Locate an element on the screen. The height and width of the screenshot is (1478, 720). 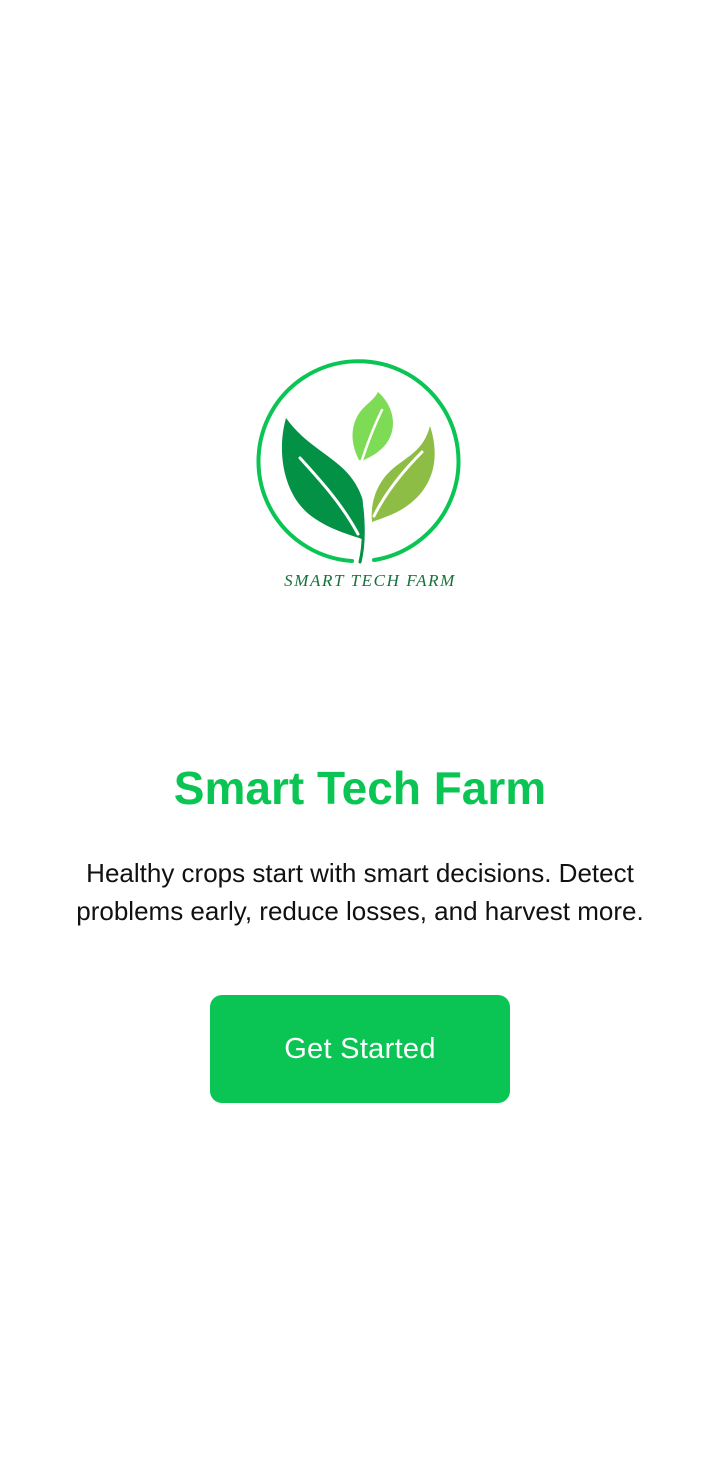
app-logo: SMART TECH FARM is located at coordinates (360, 476).